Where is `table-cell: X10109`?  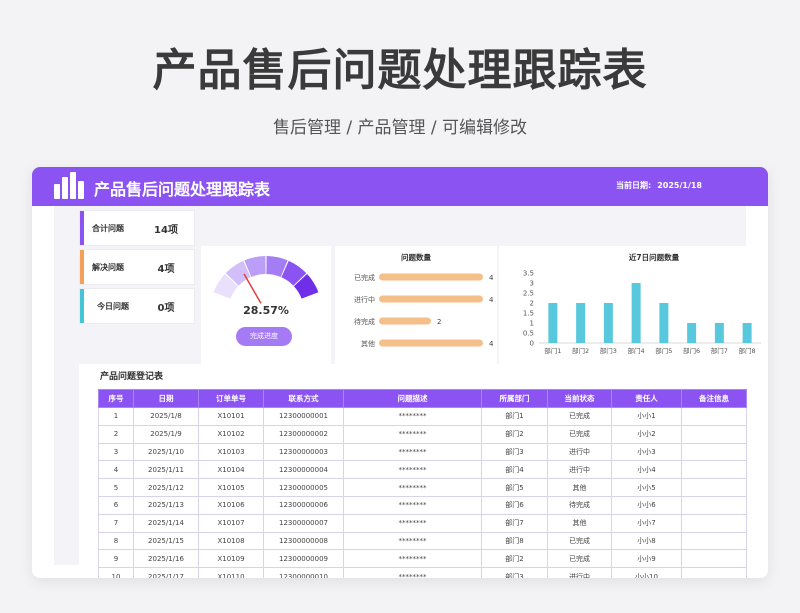
table-cell: X10109 is located at coordinates (231, 559).